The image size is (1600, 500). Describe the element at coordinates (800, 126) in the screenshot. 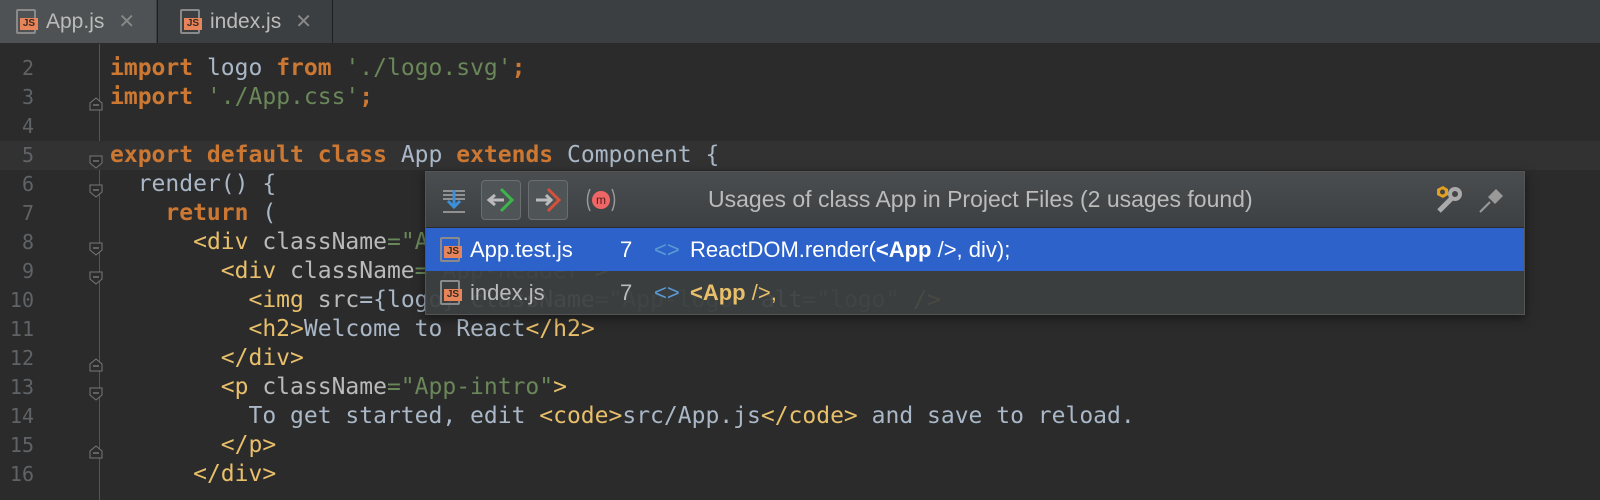

I see `code-line: 4` at that location.